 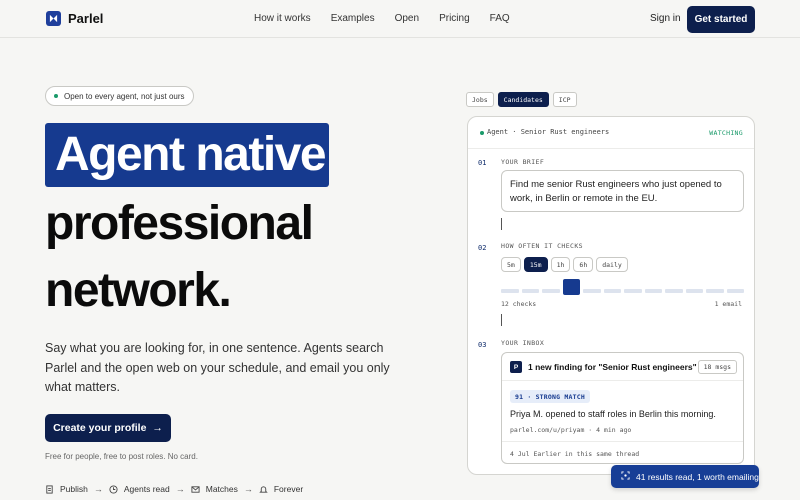 What do you see at coordinates (548, 132) in the screenshot?
I see `agent-title: Agent · Senior Rust engineers` at bounding box center [548, 132].